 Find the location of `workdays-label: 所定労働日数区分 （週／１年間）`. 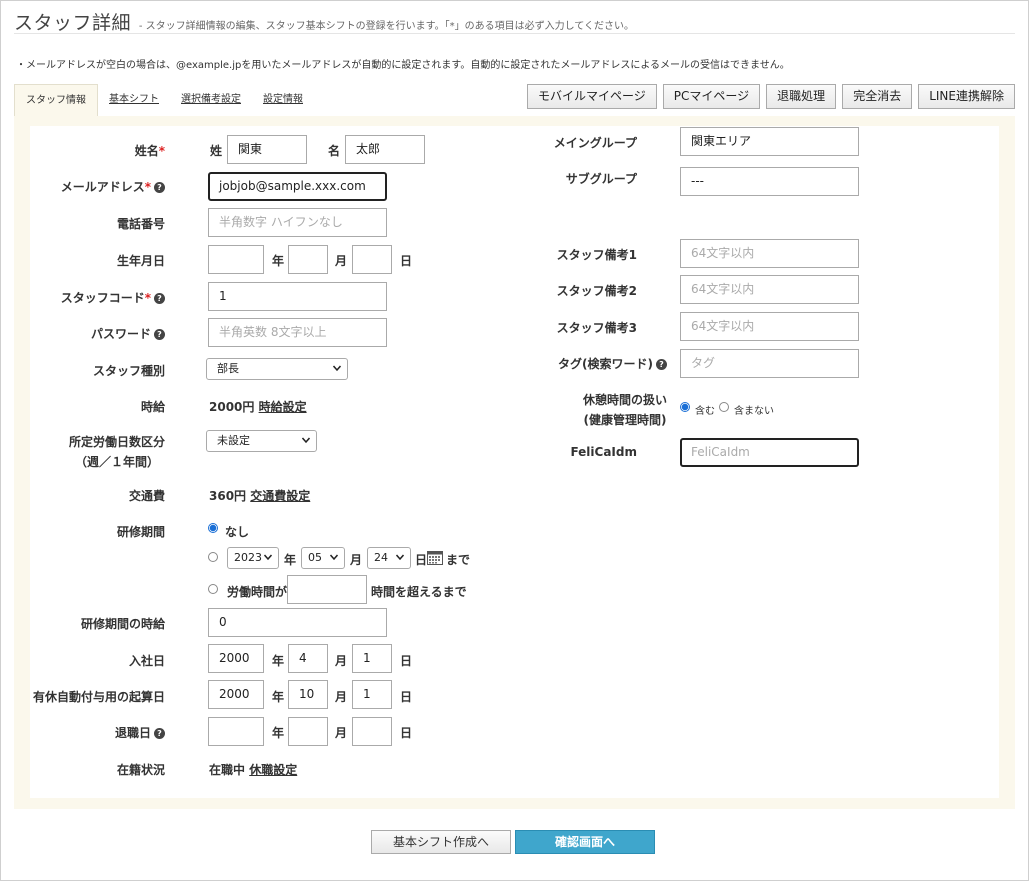

workdays-label: 所定労働日数区分 （週／１年間） is located at coordinates (116, 452).